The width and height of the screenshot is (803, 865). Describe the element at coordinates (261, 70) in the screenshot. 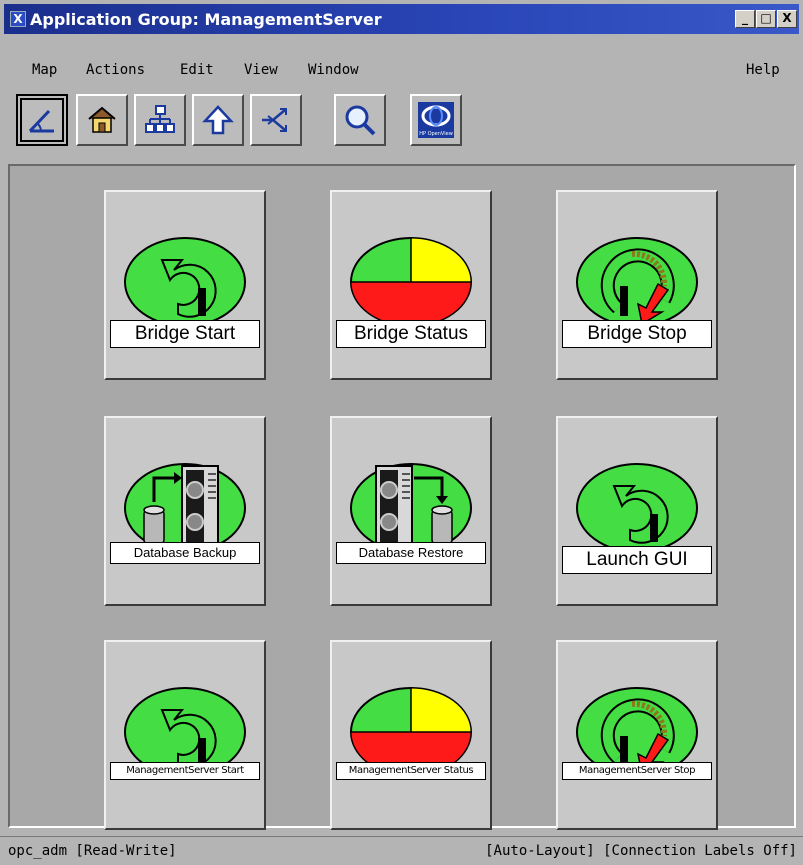

I see `menu-view: View` at that location.